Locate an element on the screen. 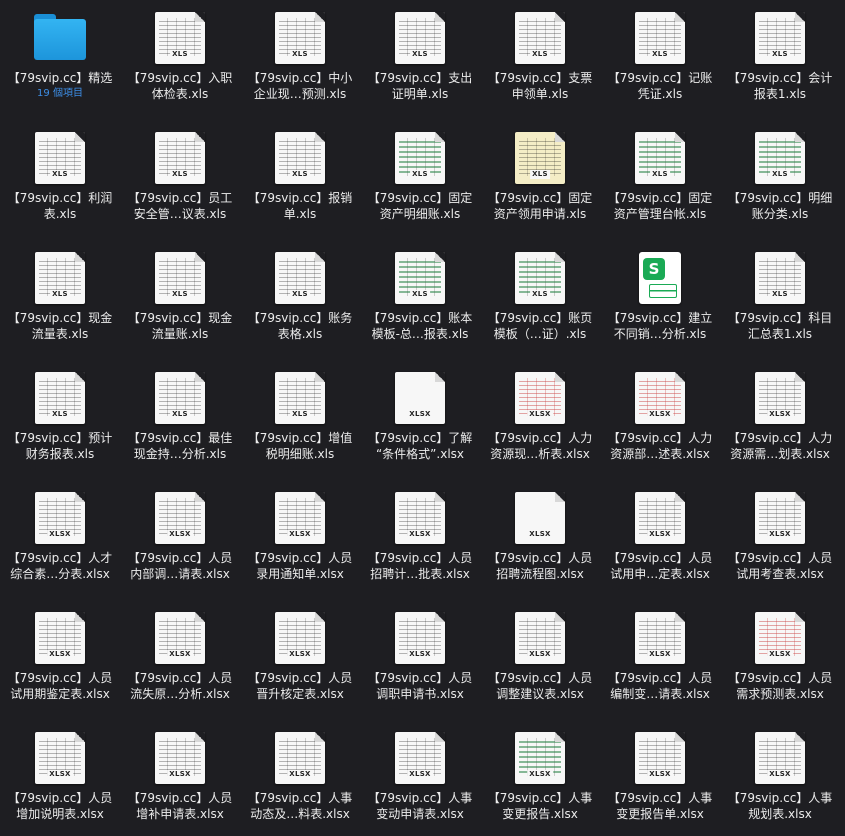 This screenshot has width=845, height=836. file-item: XLSX 【79svip.cc】人员 增补申请表.xlsx is located at coordinates (180, 778).